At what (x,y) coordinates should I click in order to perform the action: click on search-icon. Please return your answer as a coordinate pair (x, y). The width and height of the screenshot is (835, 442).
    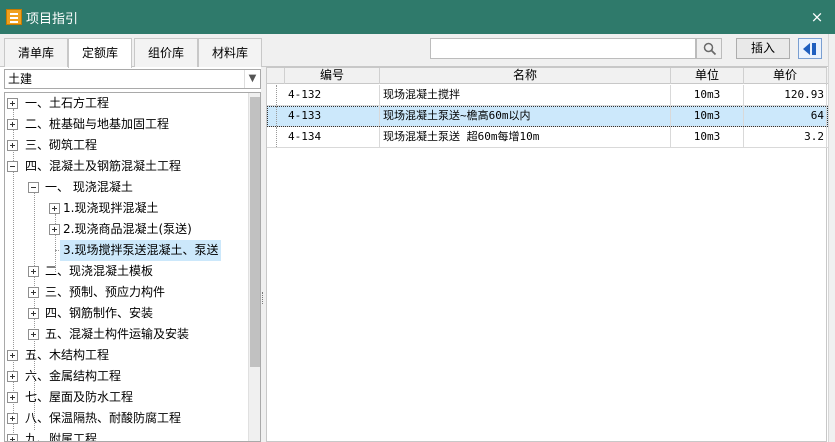
    Looking at the image, I should click on (710, 49).